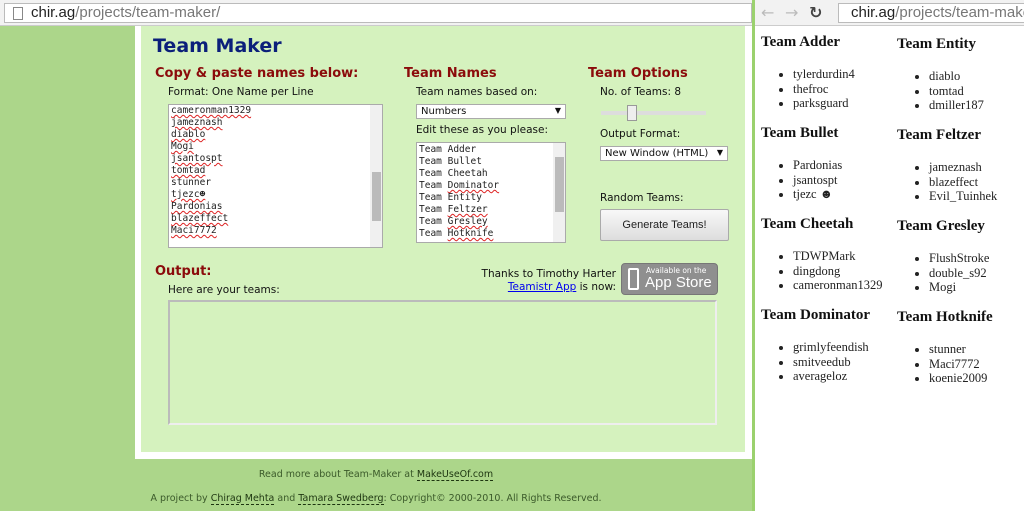  Describe the element at coordinates (191, 182) in the screenshot. I see `name-line: stunner` at that location.